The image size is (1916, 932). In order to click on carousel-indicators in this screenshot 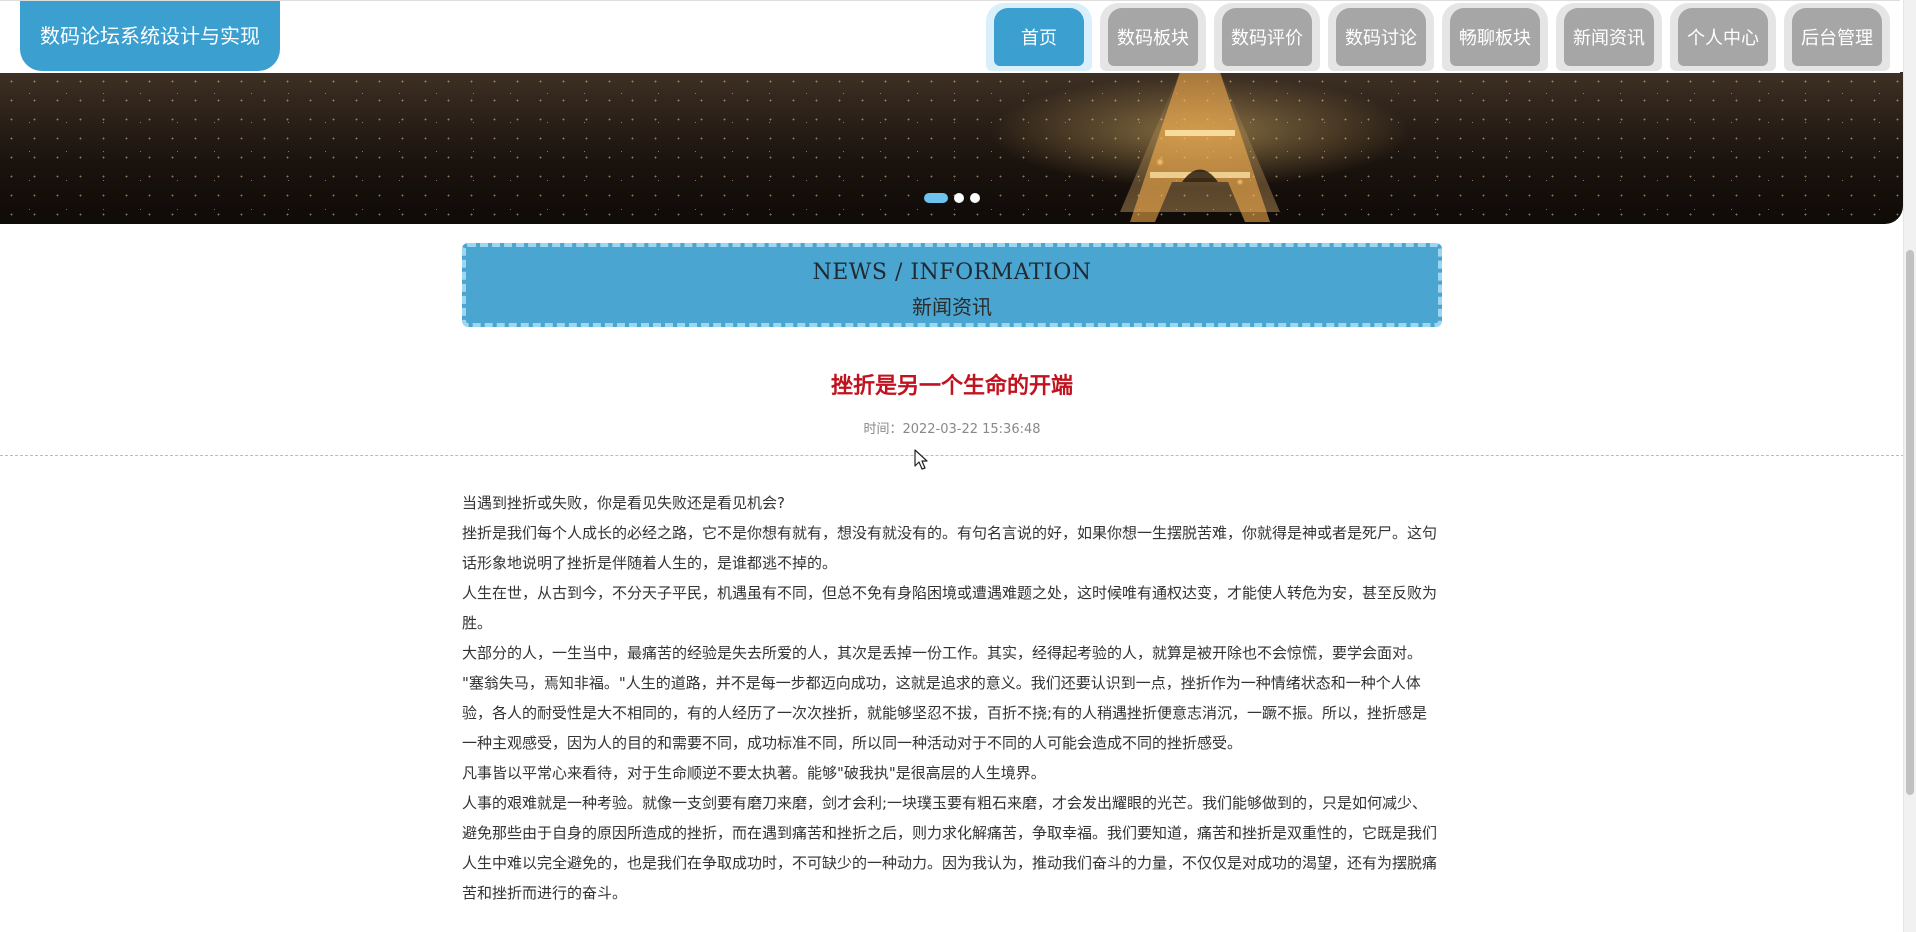, I will do `click(952, 198)`.